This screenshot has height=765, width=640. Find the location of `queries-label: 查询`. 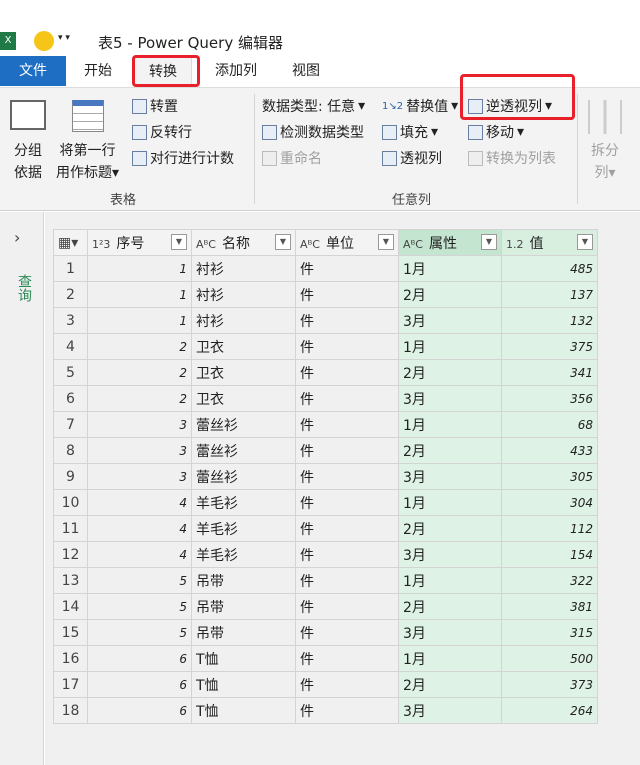

queries-label: 查询 is located at coordinates (24, 288).